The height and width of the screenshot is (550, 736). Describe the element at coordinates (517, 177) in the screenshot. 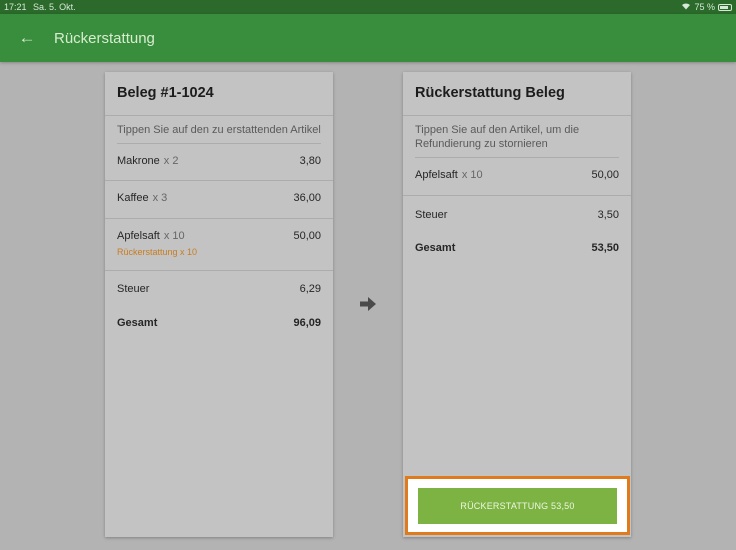

I see `refund-item-apfelsaft: Apfelsaft x 10 50,00` at that location.